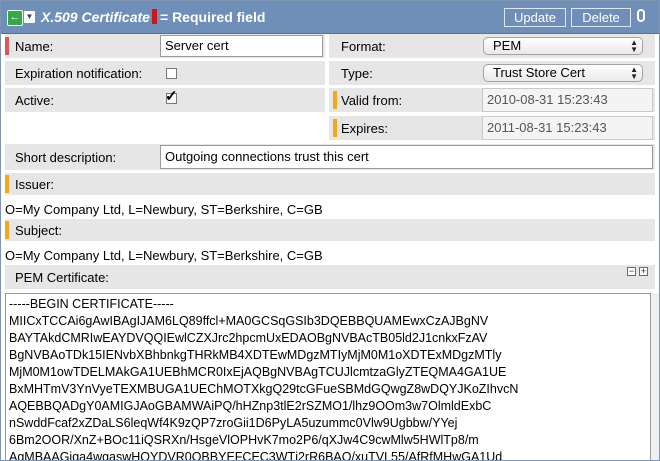 The height and width of the screenshot is (461, 660). Describe the element at coordinates (95, 17) in the screenshot. I see `window-title: X.509 Certificate` at that location.